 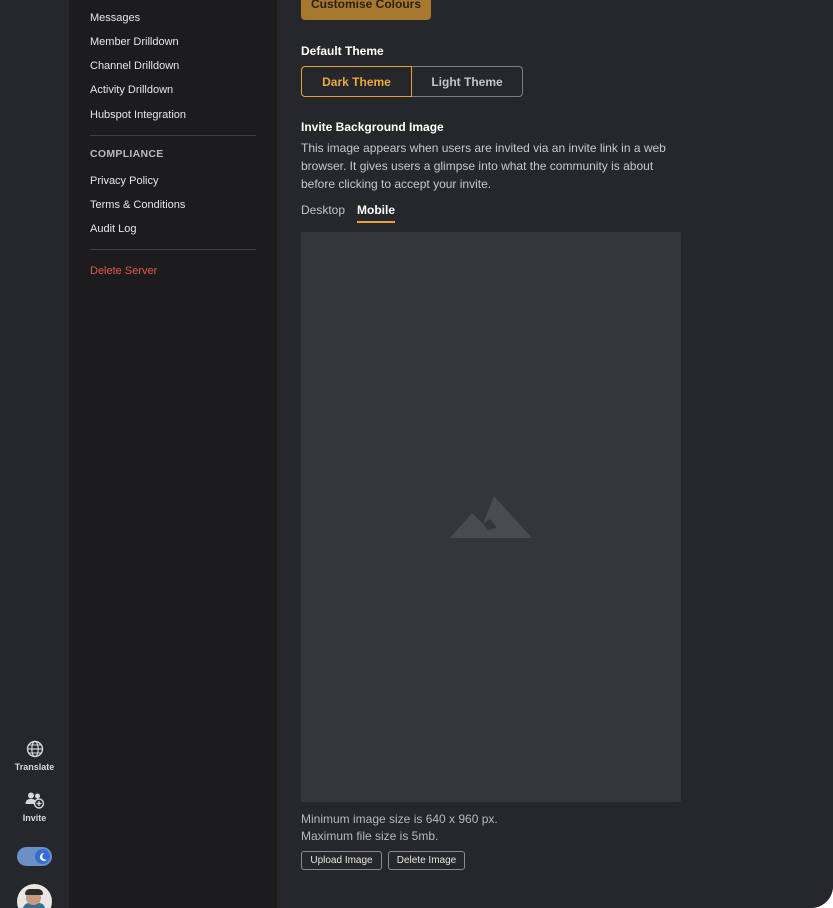 What do you see at coordinates (467, 81) in the screenshot?
I see `light-theme-button: Light Theme` at bounding box center [467, 81].